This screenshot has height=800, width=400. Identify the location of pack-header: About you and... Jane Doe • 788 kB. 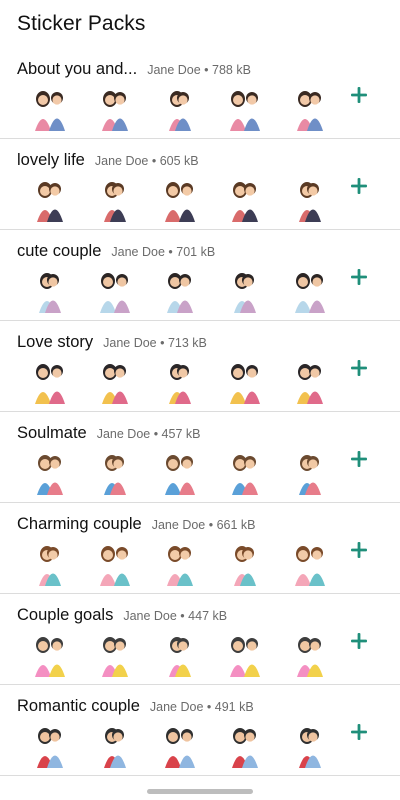
(208, 69).